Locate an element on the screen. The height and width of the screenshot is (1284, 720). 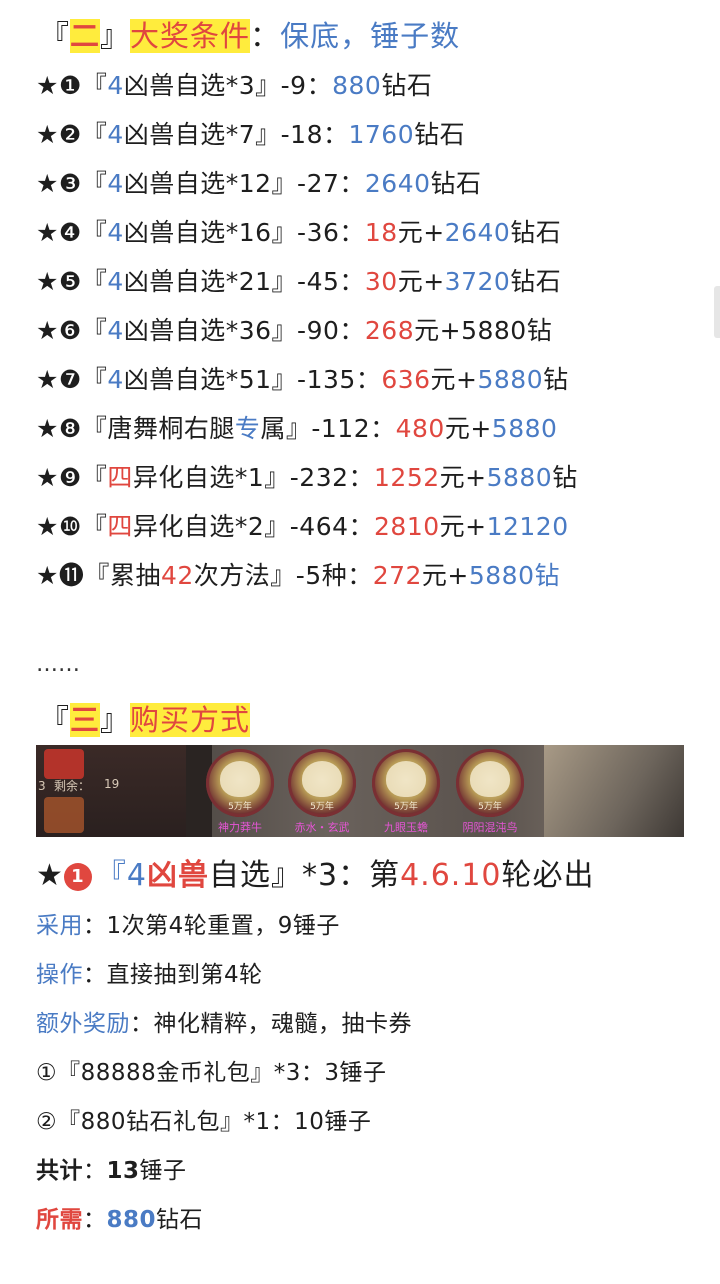
detail-text: 钻石 is located at coordinates (180, 1220).